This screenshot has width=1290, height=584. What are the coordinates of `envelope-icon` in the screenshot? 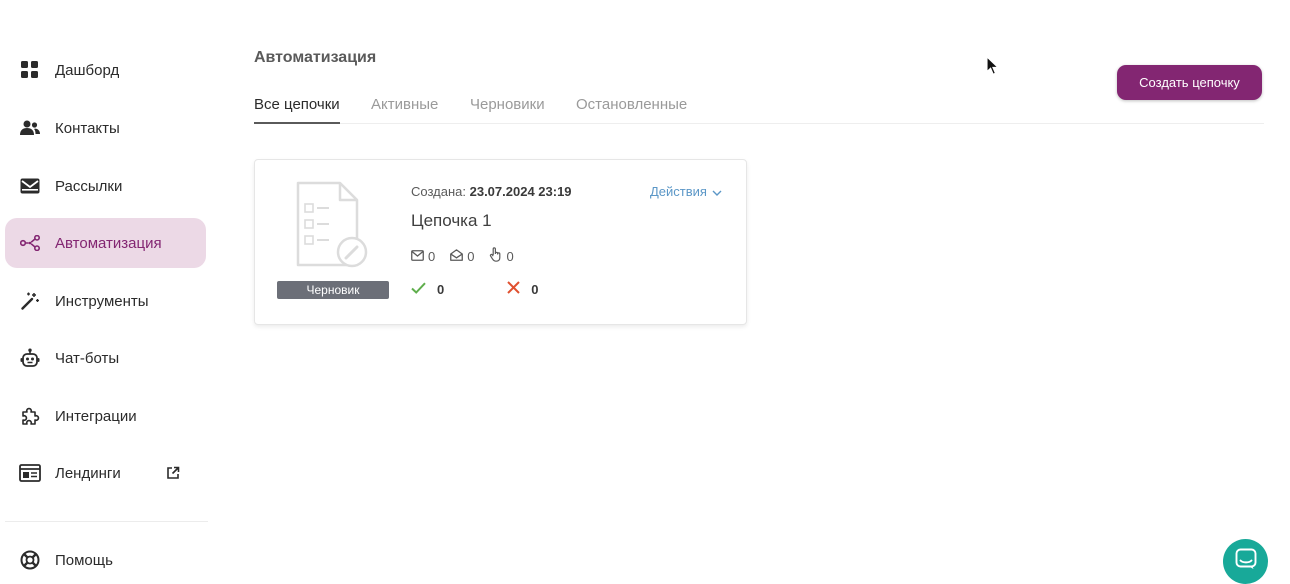 It's located at (417, 256).